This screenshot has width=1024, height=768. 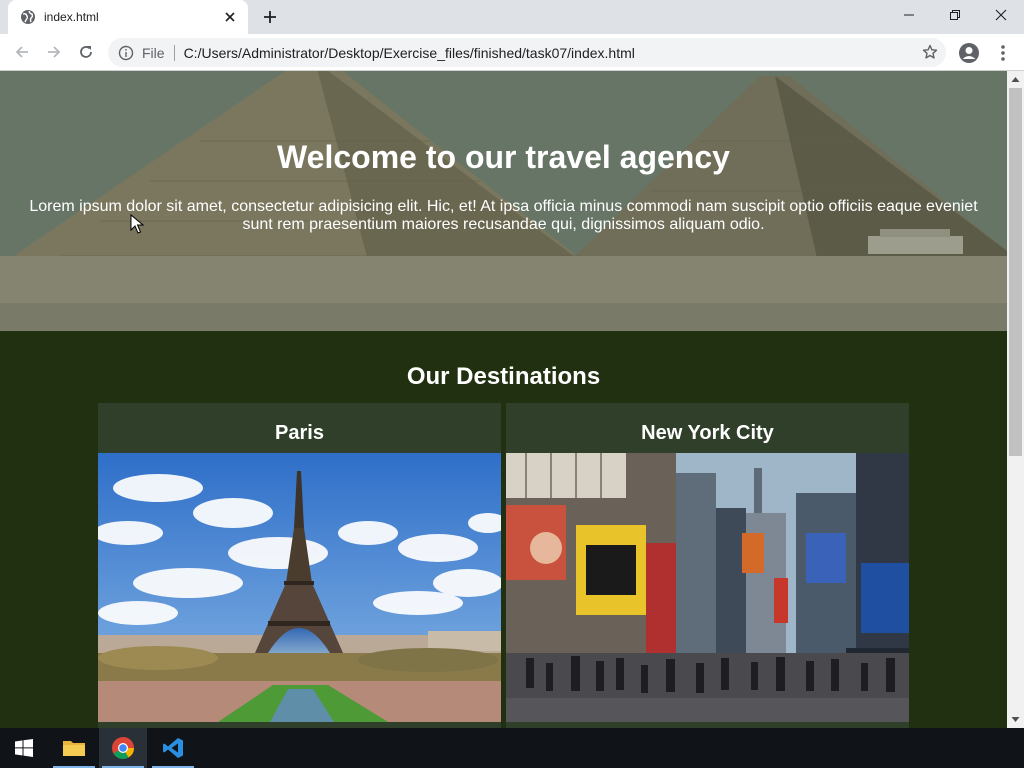 I want to click on profile-icon, so click(x=969, y=53).